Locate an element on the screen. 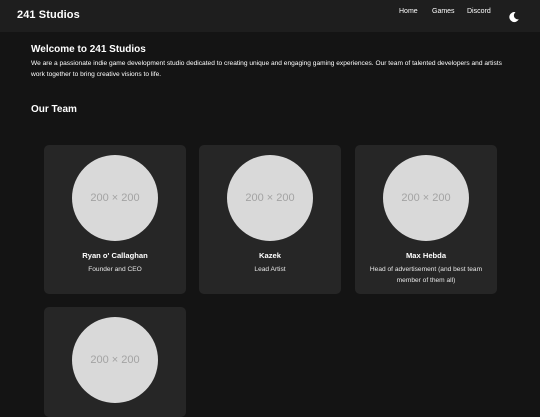 Image resolution: width=540 pixels, height=417 pixels. welcome-heading: Welcome to 241 Studios is located at coordinates (88, 49).